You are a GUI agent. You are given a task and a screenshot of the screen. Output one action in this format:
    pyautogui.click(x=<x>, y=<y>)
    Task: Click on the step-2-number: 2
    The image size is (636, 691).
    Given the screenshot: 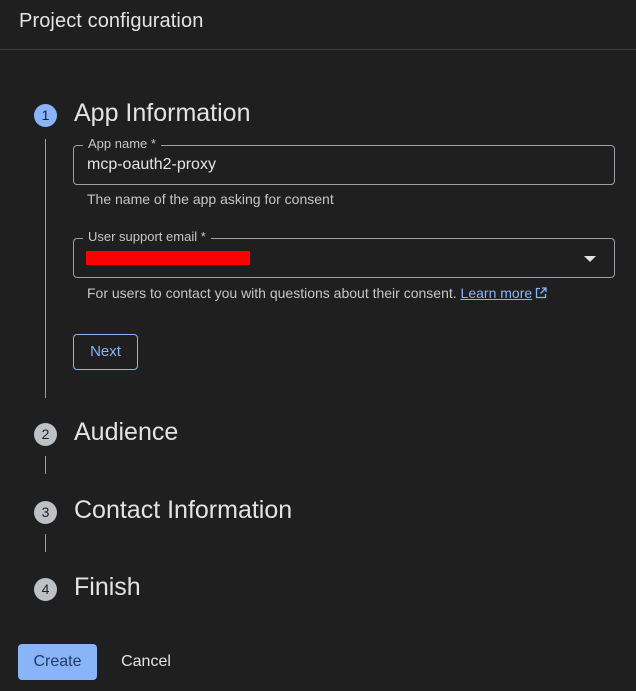 What is the action you would take?
    pyautogui.click(x=45, y=434)
    